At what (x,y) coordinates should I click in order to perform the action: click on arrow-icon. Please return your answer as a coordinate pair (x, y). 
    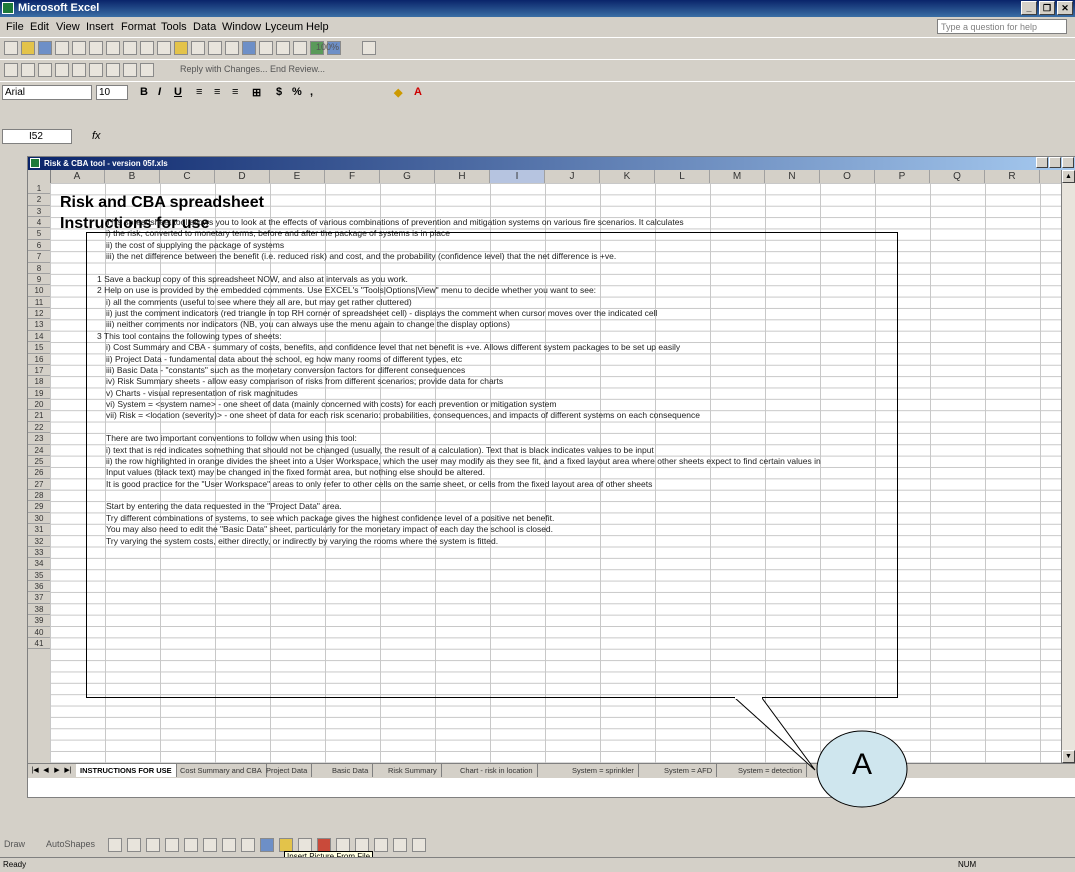
    Looking at the image, I should click on (134, 845).